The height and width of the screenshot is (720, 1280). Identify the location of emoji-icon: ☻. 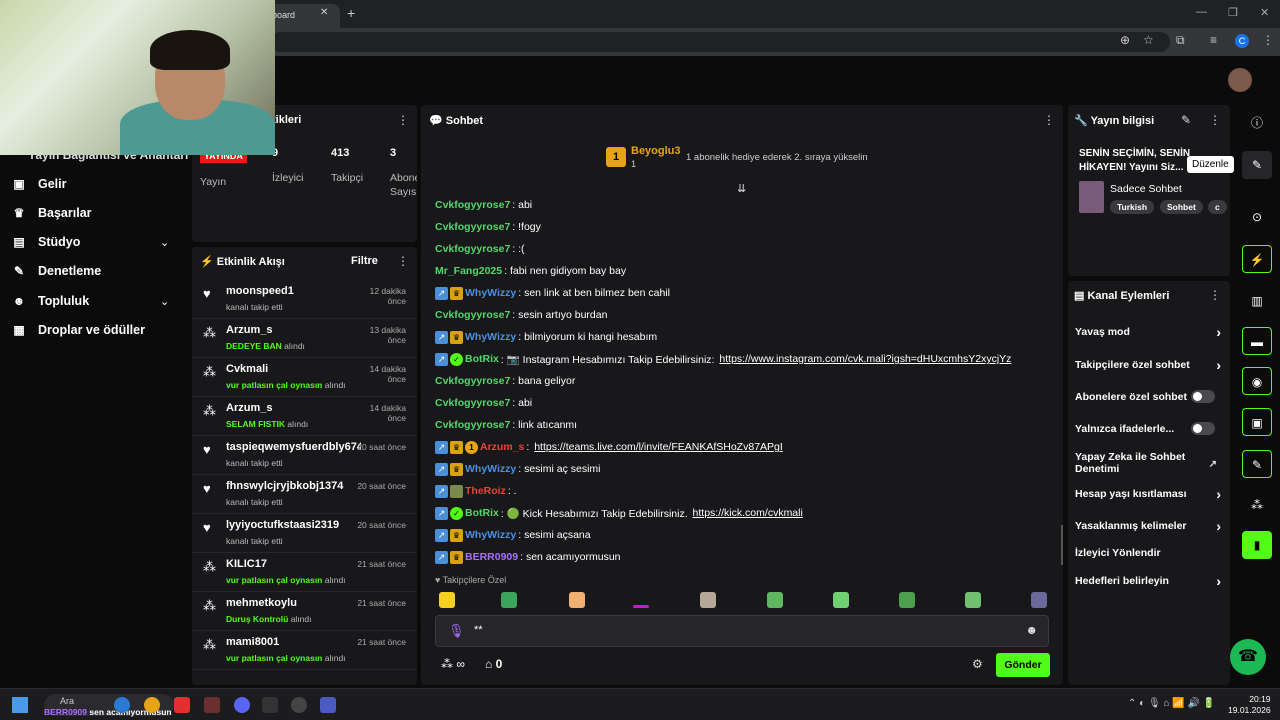
(1031, 630).